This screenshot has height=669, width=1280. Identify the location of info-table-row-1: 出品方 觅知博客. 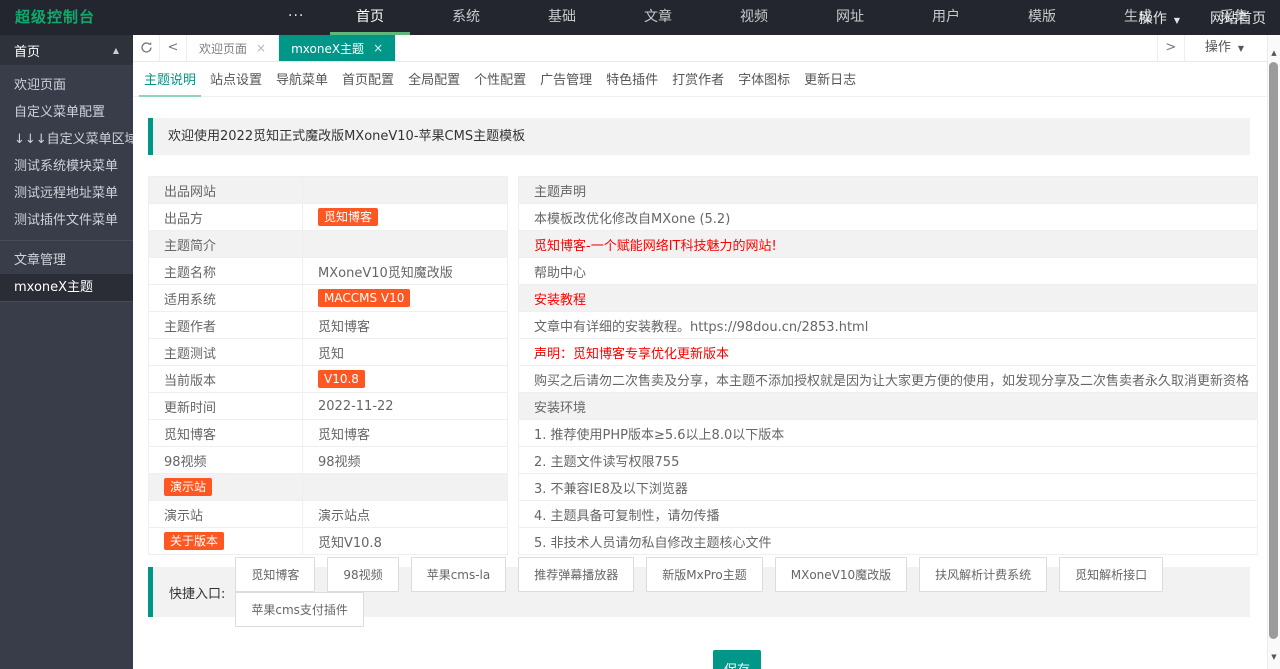
(328, 217).